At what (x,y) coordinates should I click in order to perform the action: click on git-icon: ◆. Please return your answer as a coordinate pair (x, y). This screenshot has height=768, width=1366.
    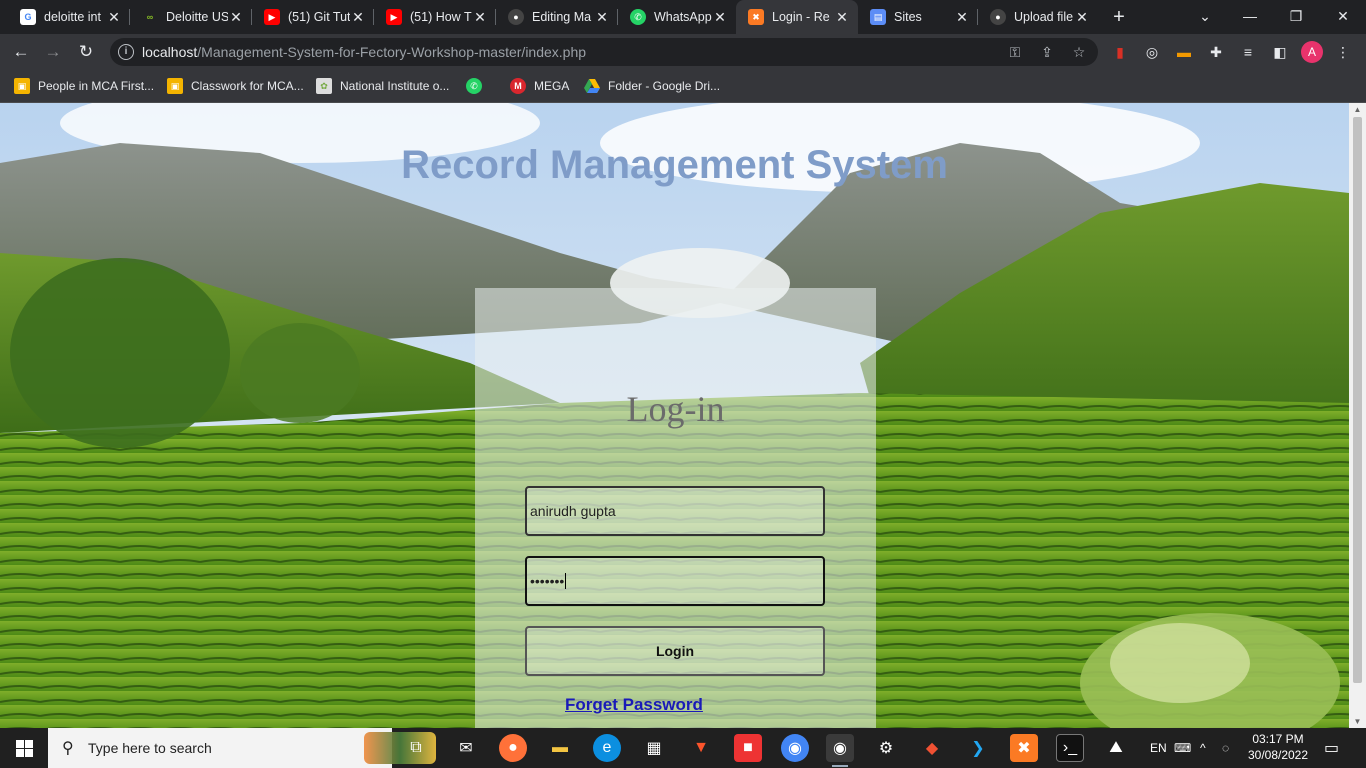
    Looking at the image, I should click on (932, 748).